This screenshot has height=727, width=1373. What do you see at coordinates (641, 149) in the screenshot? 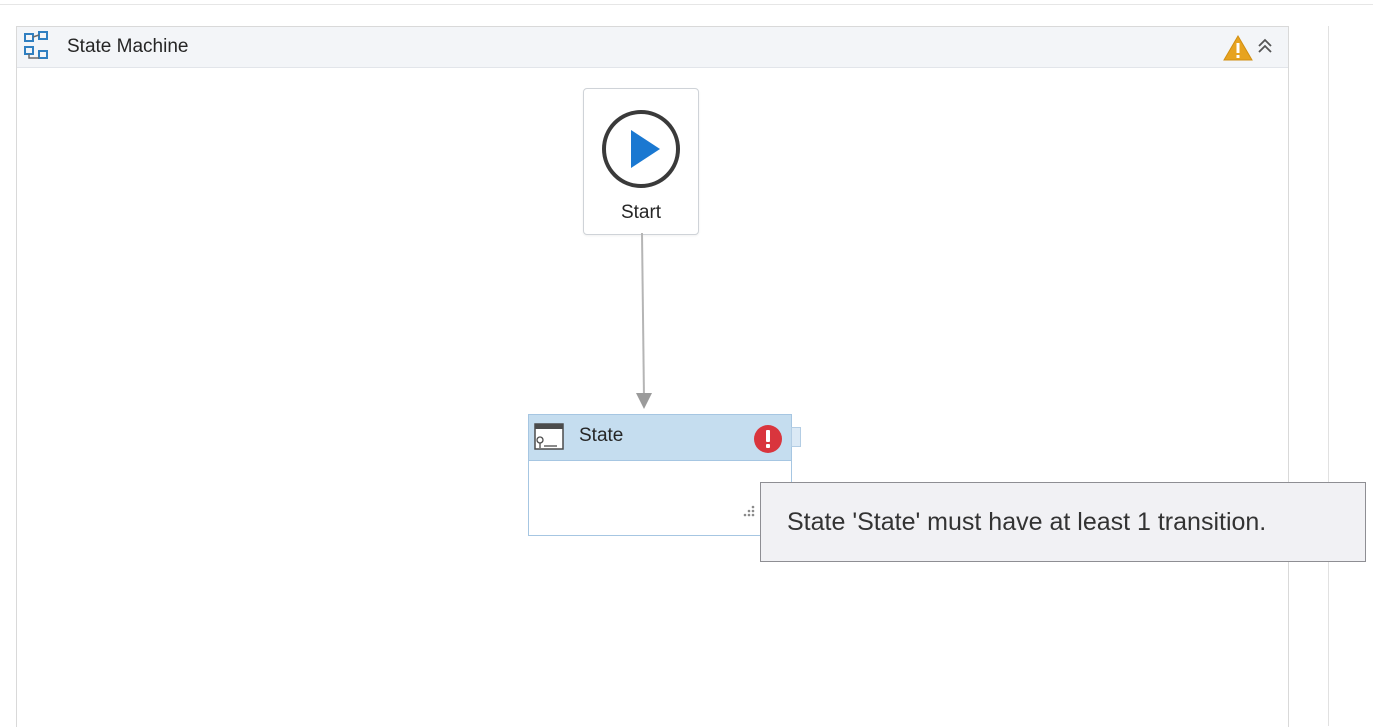
I see `play-icon` at bounding box center [641, 149].